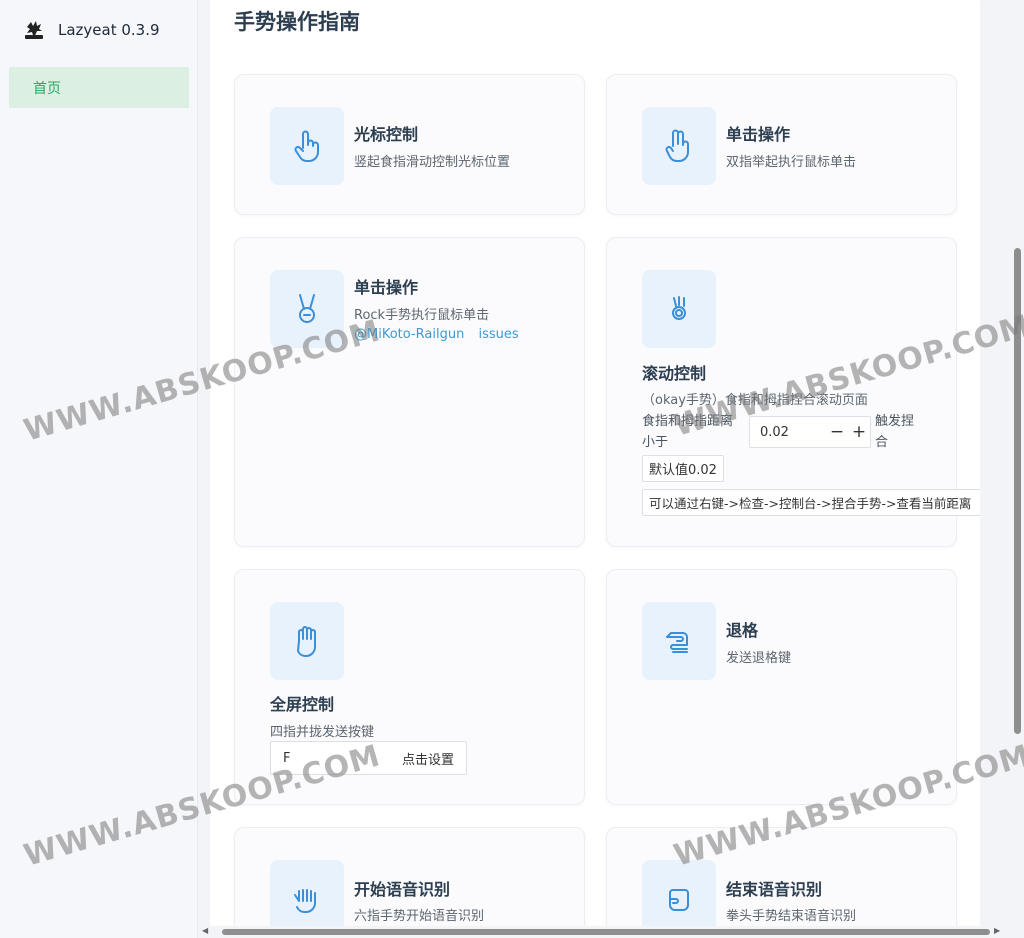 Image resolution: width=1024 pixels, height=938 pixels. What do you see at coordinates (997, 930) in the screenshot?
I see `scroll-right-arrow-icon: ▶` at bounding box center [997, 930].